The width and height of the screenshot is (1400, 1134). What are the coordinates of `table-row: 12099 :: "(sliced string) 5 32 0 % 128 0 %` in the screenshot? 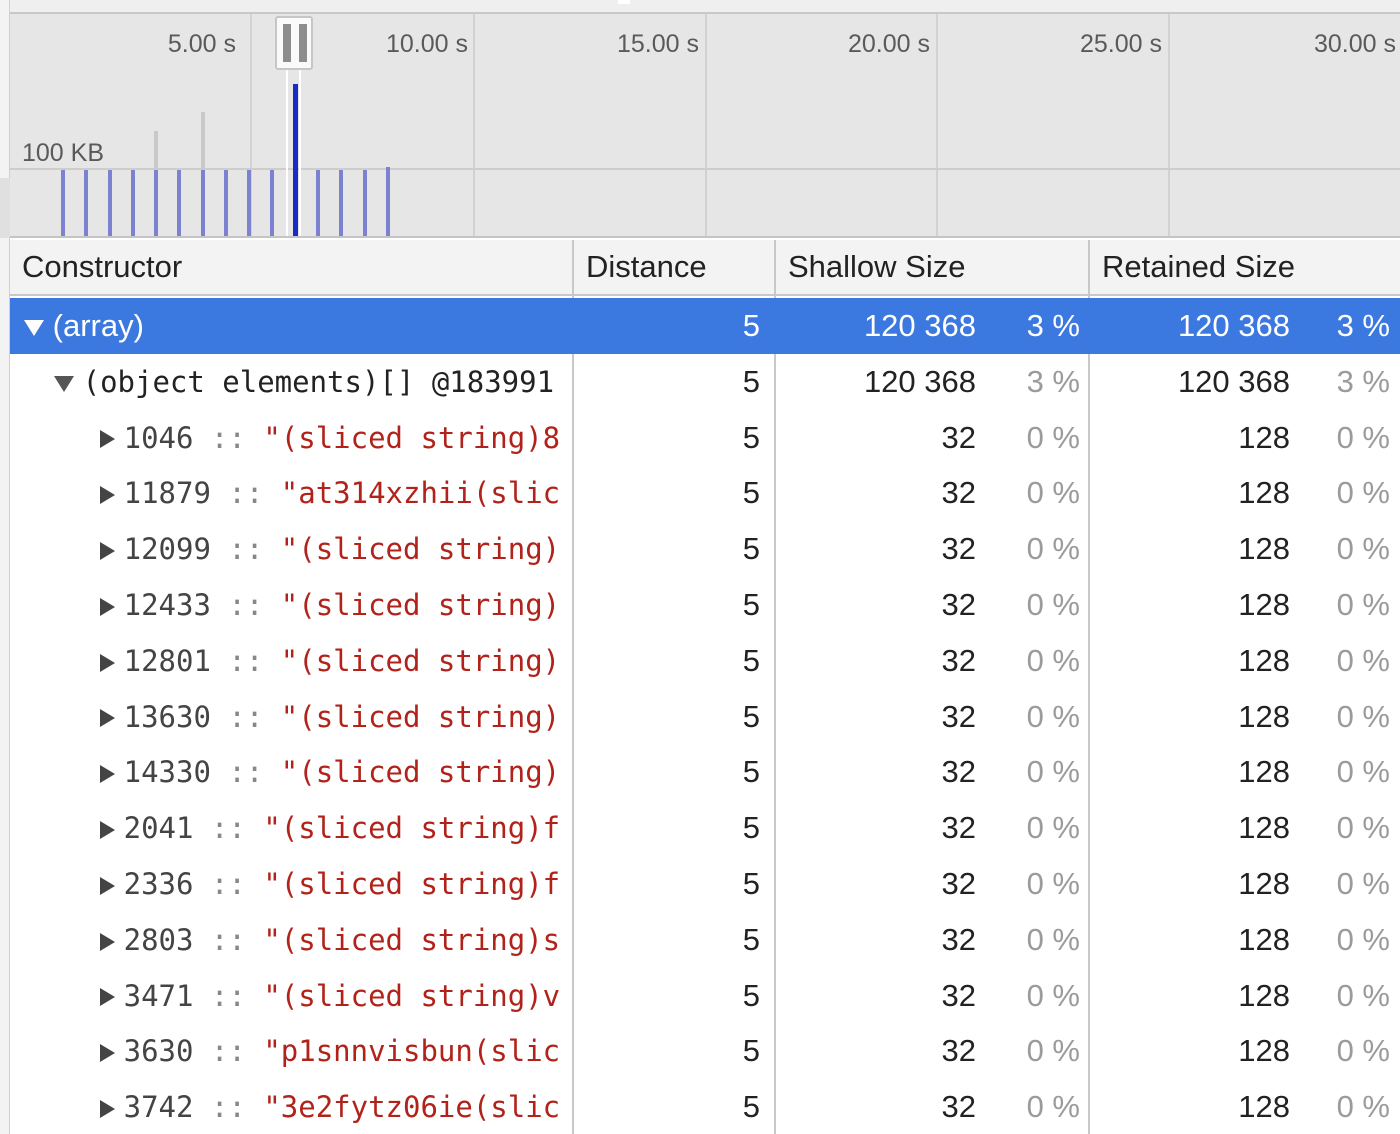 It's located at (705, 549).